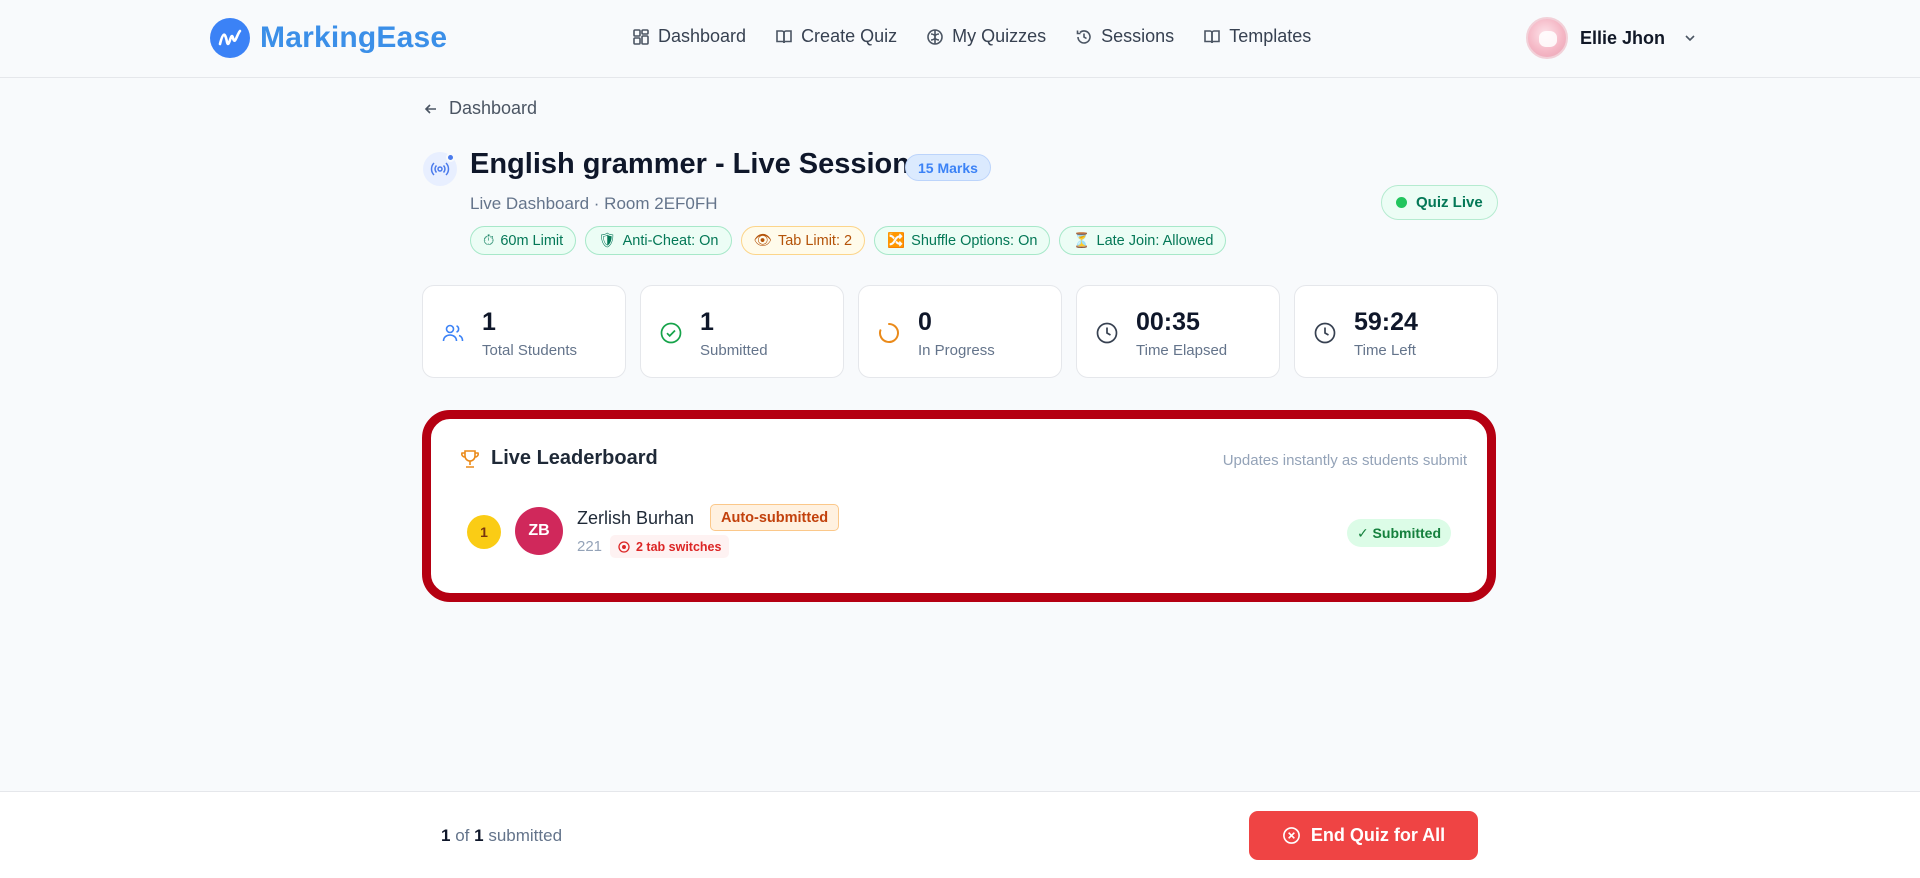 The width and height of the screenshot is (1920, 878). I want to click on live-dot, so click(450, 157).